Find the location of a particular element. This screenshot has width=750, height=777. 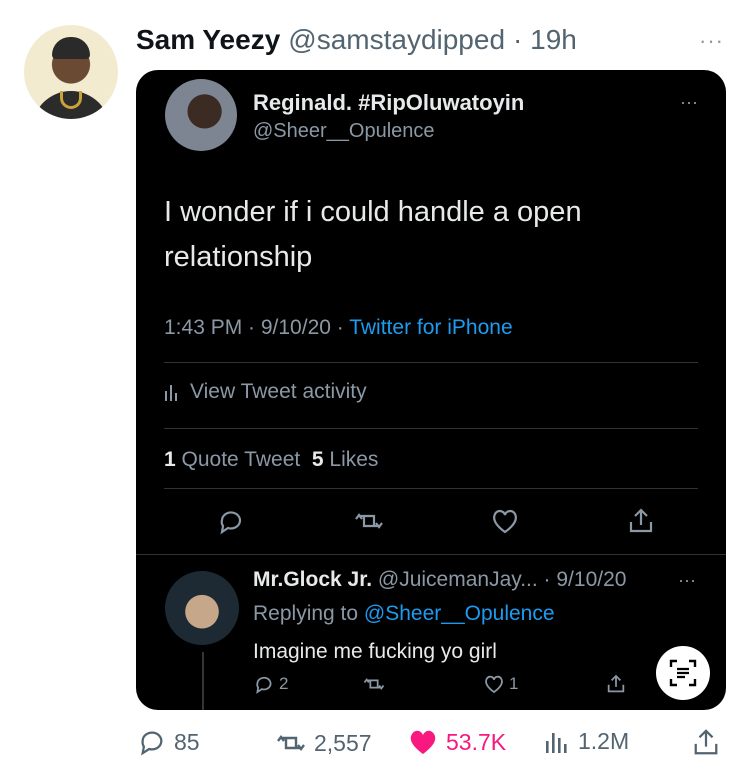

quoted-timestamp: 1:43 PM · 9/10/20 · Twitter for iPhone is located at coordinates (338, 328).